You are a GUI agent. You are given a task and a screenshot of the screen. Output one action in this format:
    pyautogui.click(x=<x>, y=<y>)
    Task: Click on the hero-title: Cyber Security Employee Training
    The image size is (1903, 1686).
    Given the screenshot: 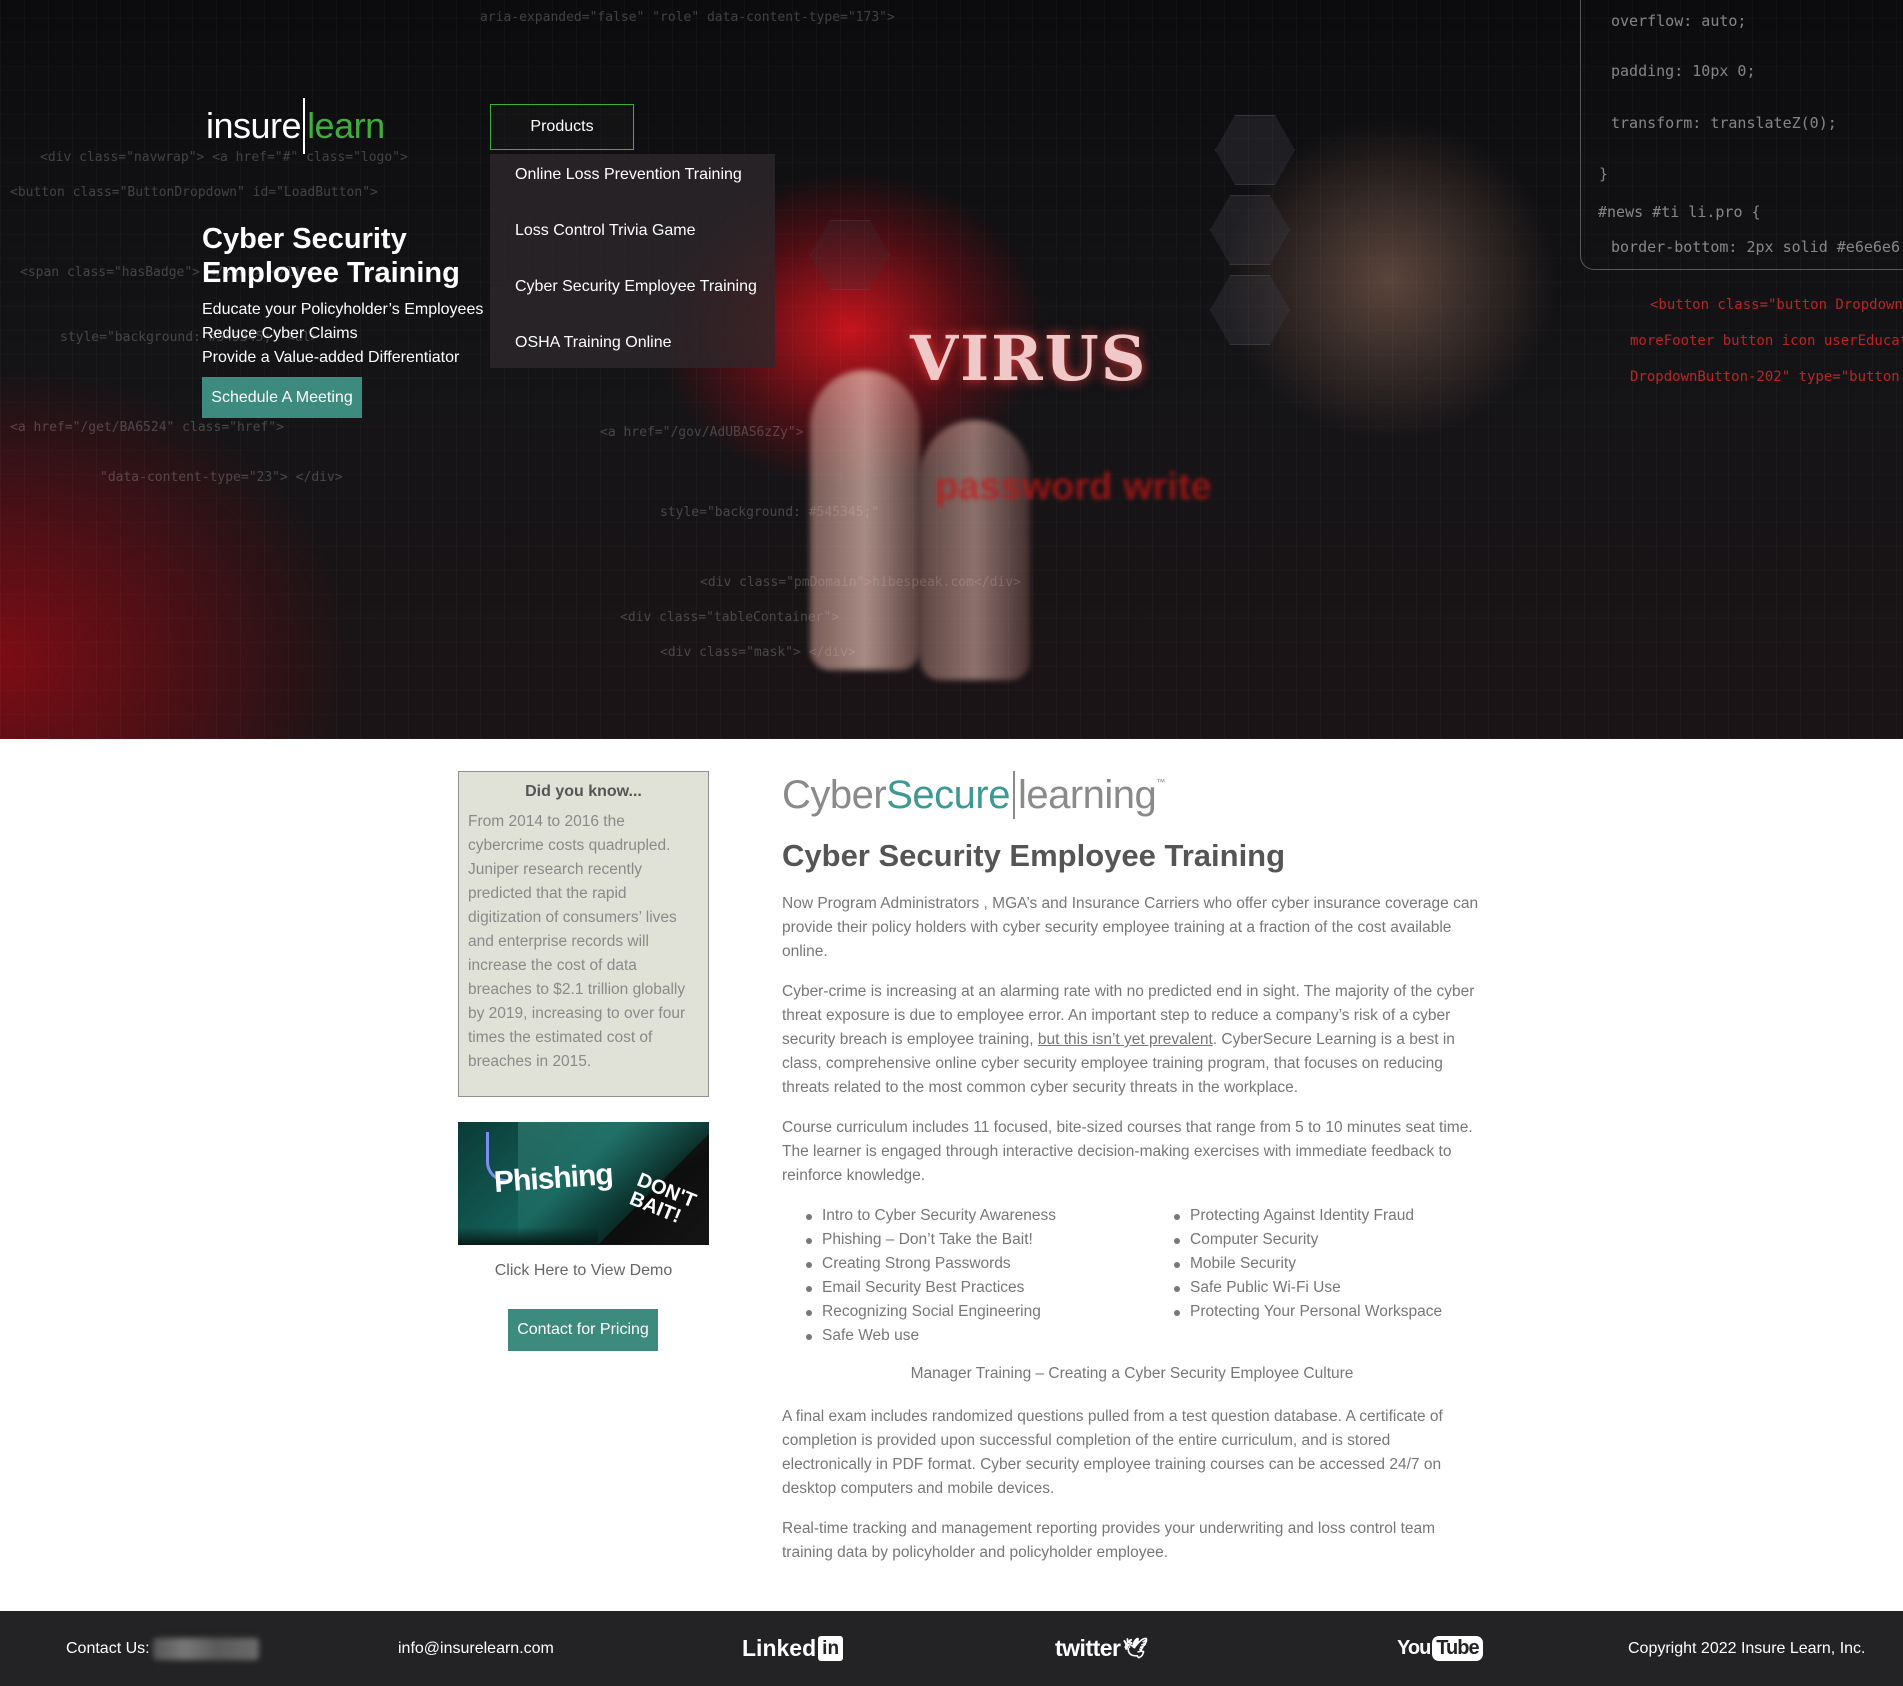 What is the action you would take?
    pyautogui.click(x=331, y=256)
    